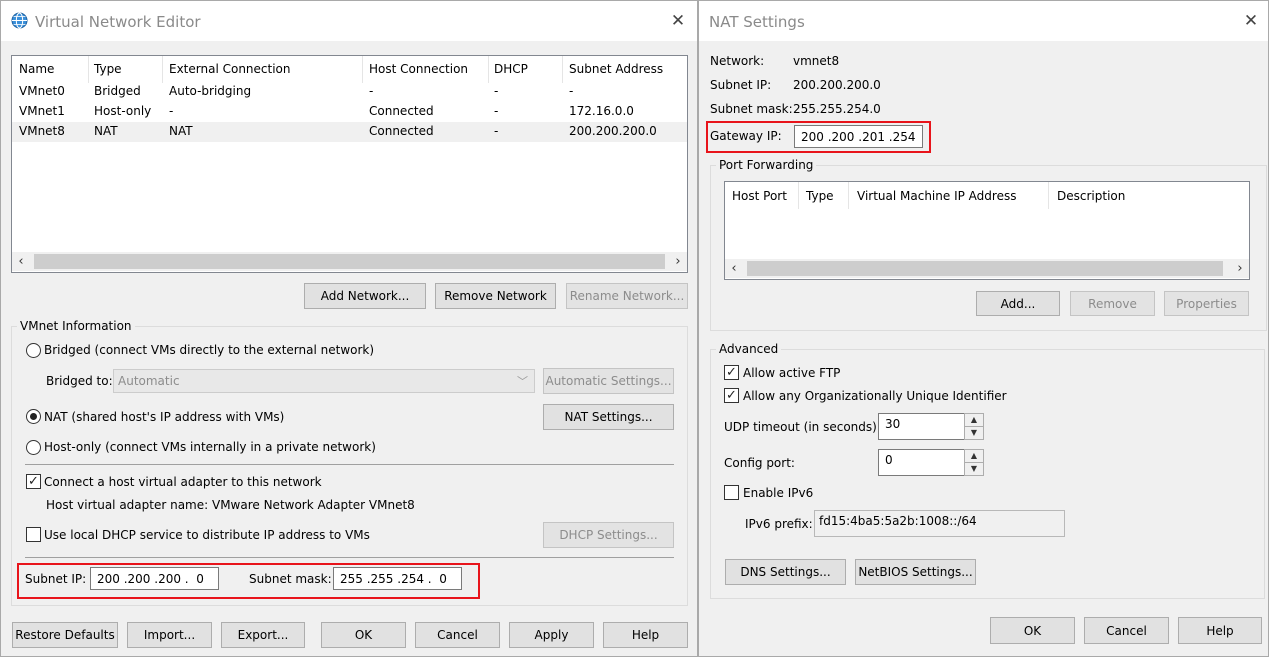 The image size is (1269, 657). What do you see at coordinates (613, 131) in the screenshot?
I see `table-cell: 200.200.200.0` at bounding box center [613, 131].